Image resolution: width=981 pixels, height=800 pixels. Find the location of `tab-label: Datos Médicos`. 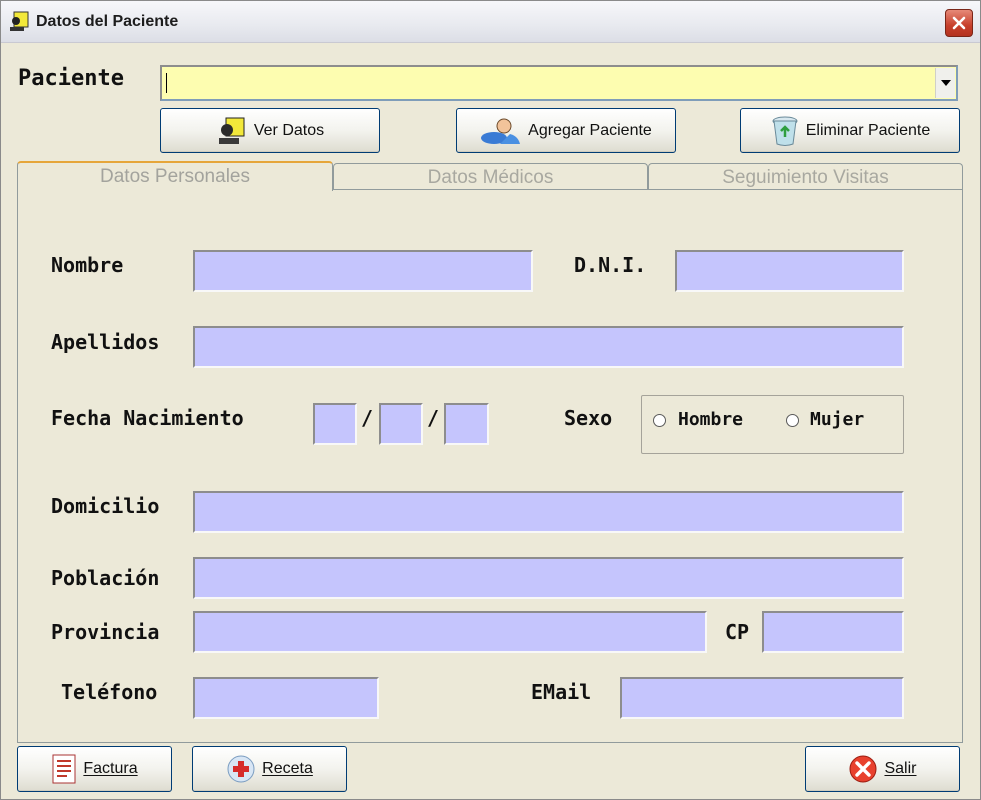

tab-label: Datos Médicos is located at coordinates (490, 177).